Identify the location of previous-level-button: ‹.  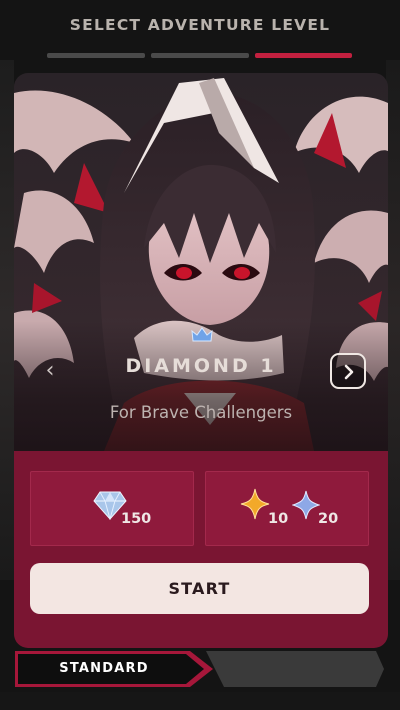
(50, 371).